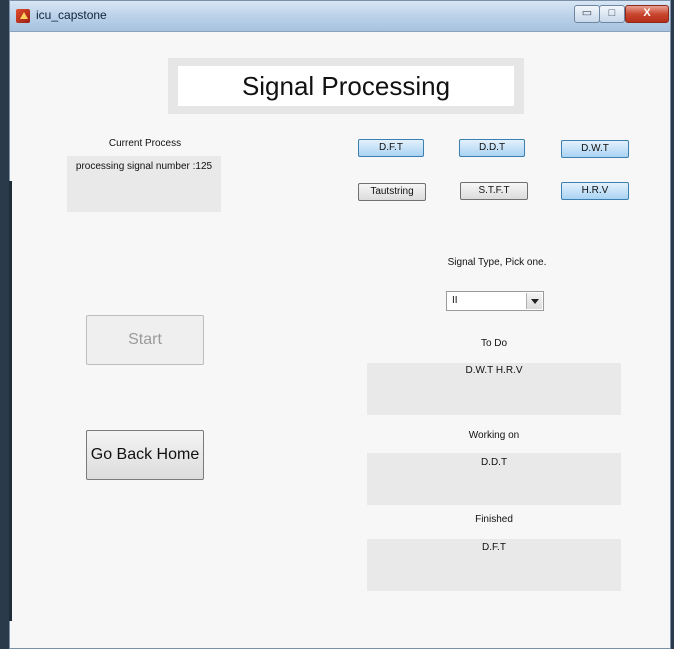 Image resolution: width=674 pixels, height=649 pixels. What do you see at coordinates (647, 14) in the screenshot?
I see `close-button: X` at bounding box center [647, 14].